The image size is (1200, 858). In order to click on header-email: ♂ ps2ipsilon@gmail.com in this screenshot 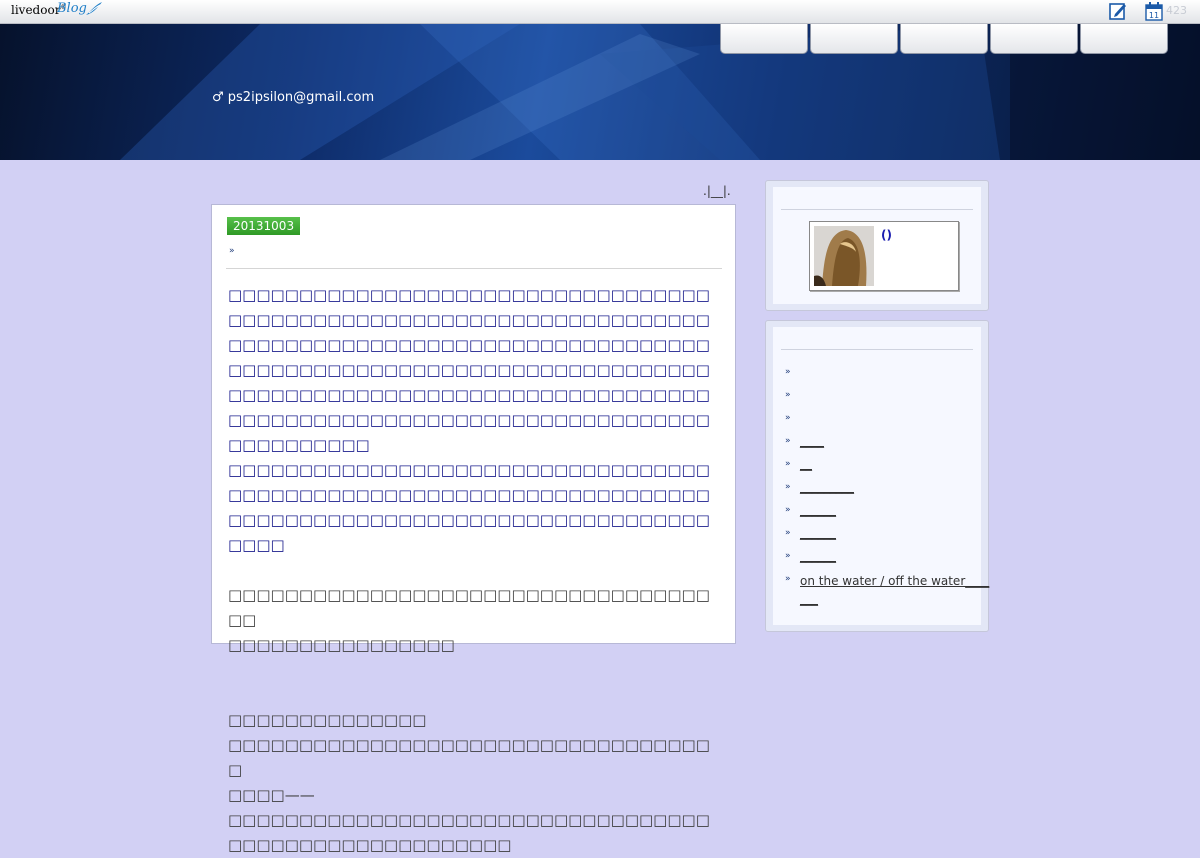, I will do `click(293, 97)`.